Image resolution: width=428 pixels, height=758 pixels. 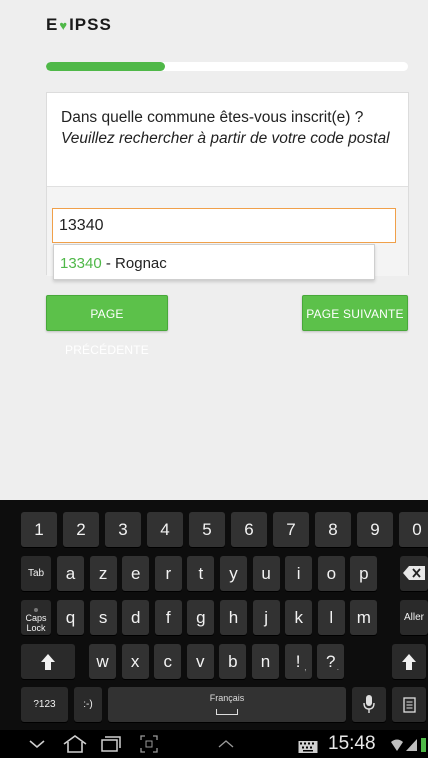 I want to click on keyboard-indicator-icon, so click(x=308, y=747).